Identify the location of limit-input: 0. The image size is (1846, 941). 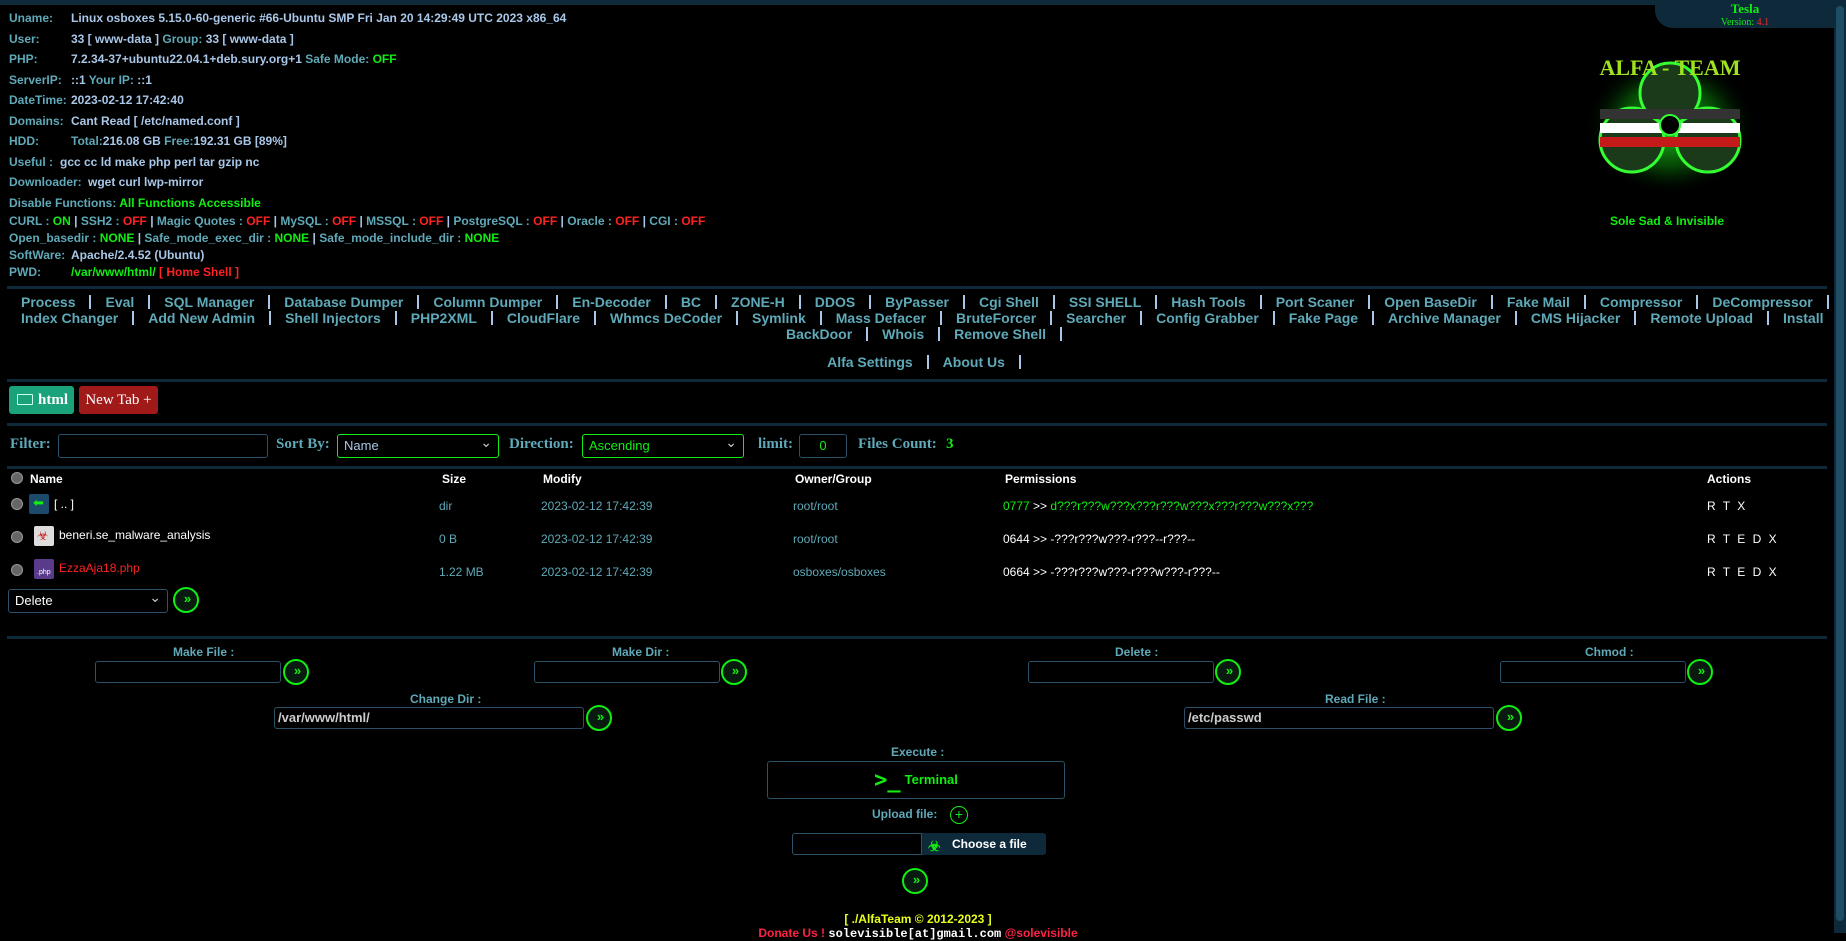
(823, 446).